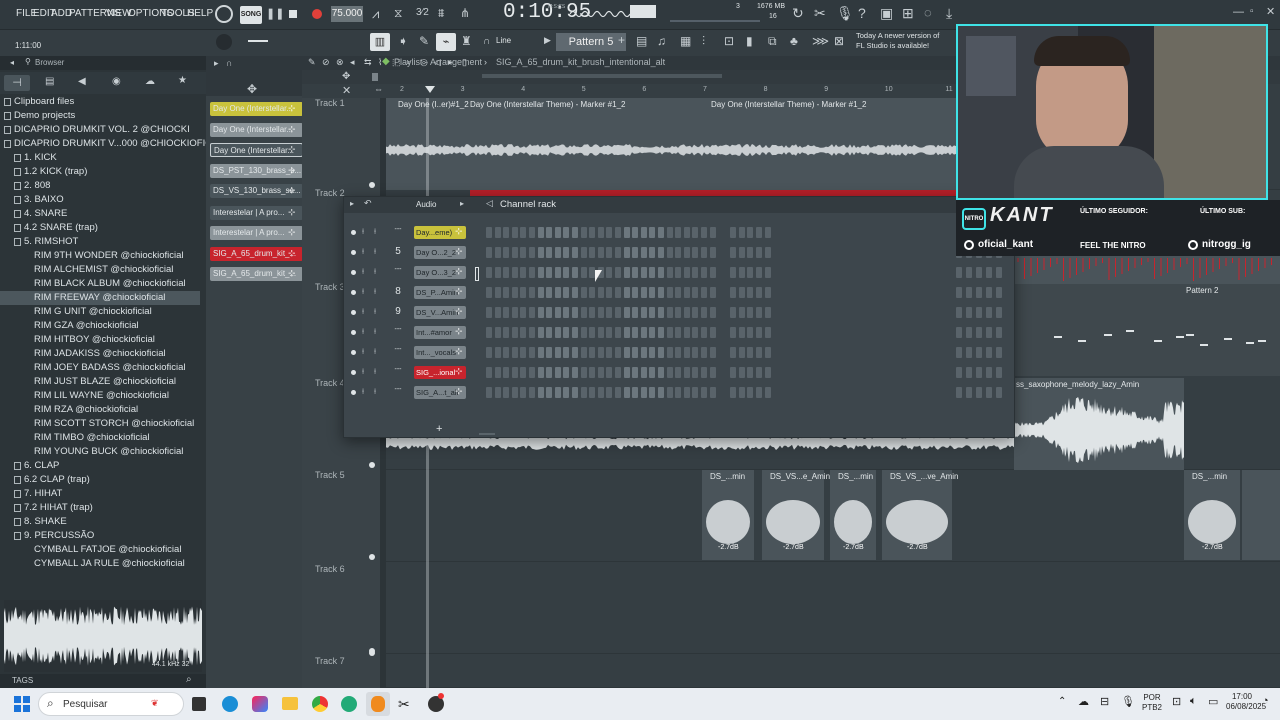 The image size is (1280, 720). What do you see at coordinates (426, 204) in the screenshot?
I see `rack-filter: Audio` at bounding box center [426, 204].